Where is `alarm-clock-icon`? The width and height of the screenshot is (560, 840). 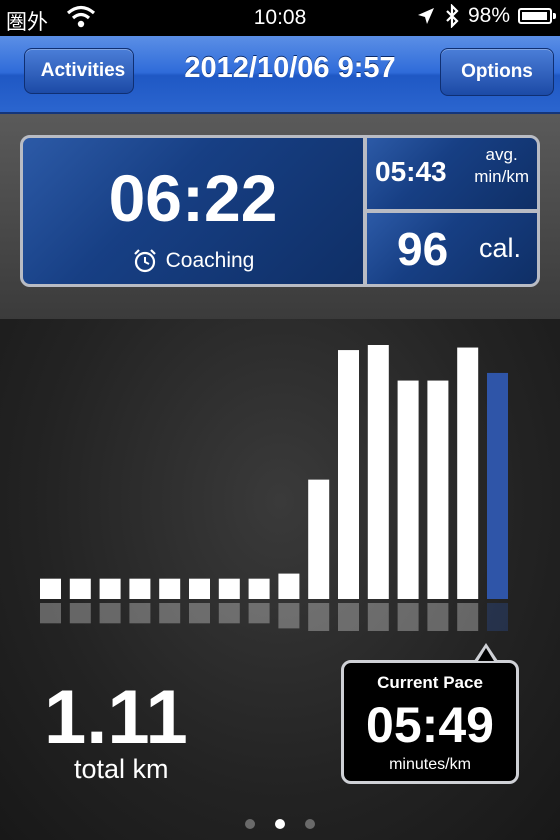 alarm-clock-icon is located at coordinates (144, 261).